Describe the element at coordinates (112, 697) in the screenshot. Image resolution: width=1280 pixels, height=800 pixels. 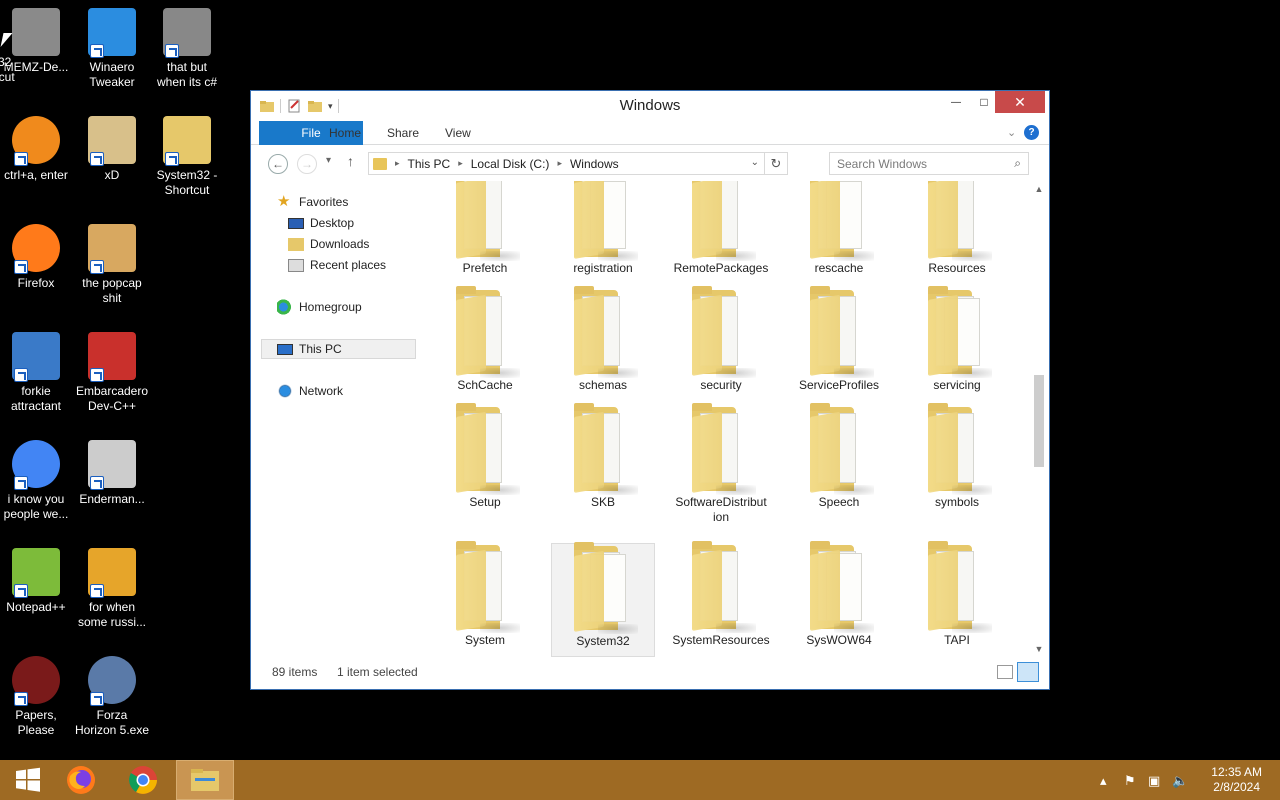
I see `desktop-icon-16: Forza Horizon 5.exe` at that location.